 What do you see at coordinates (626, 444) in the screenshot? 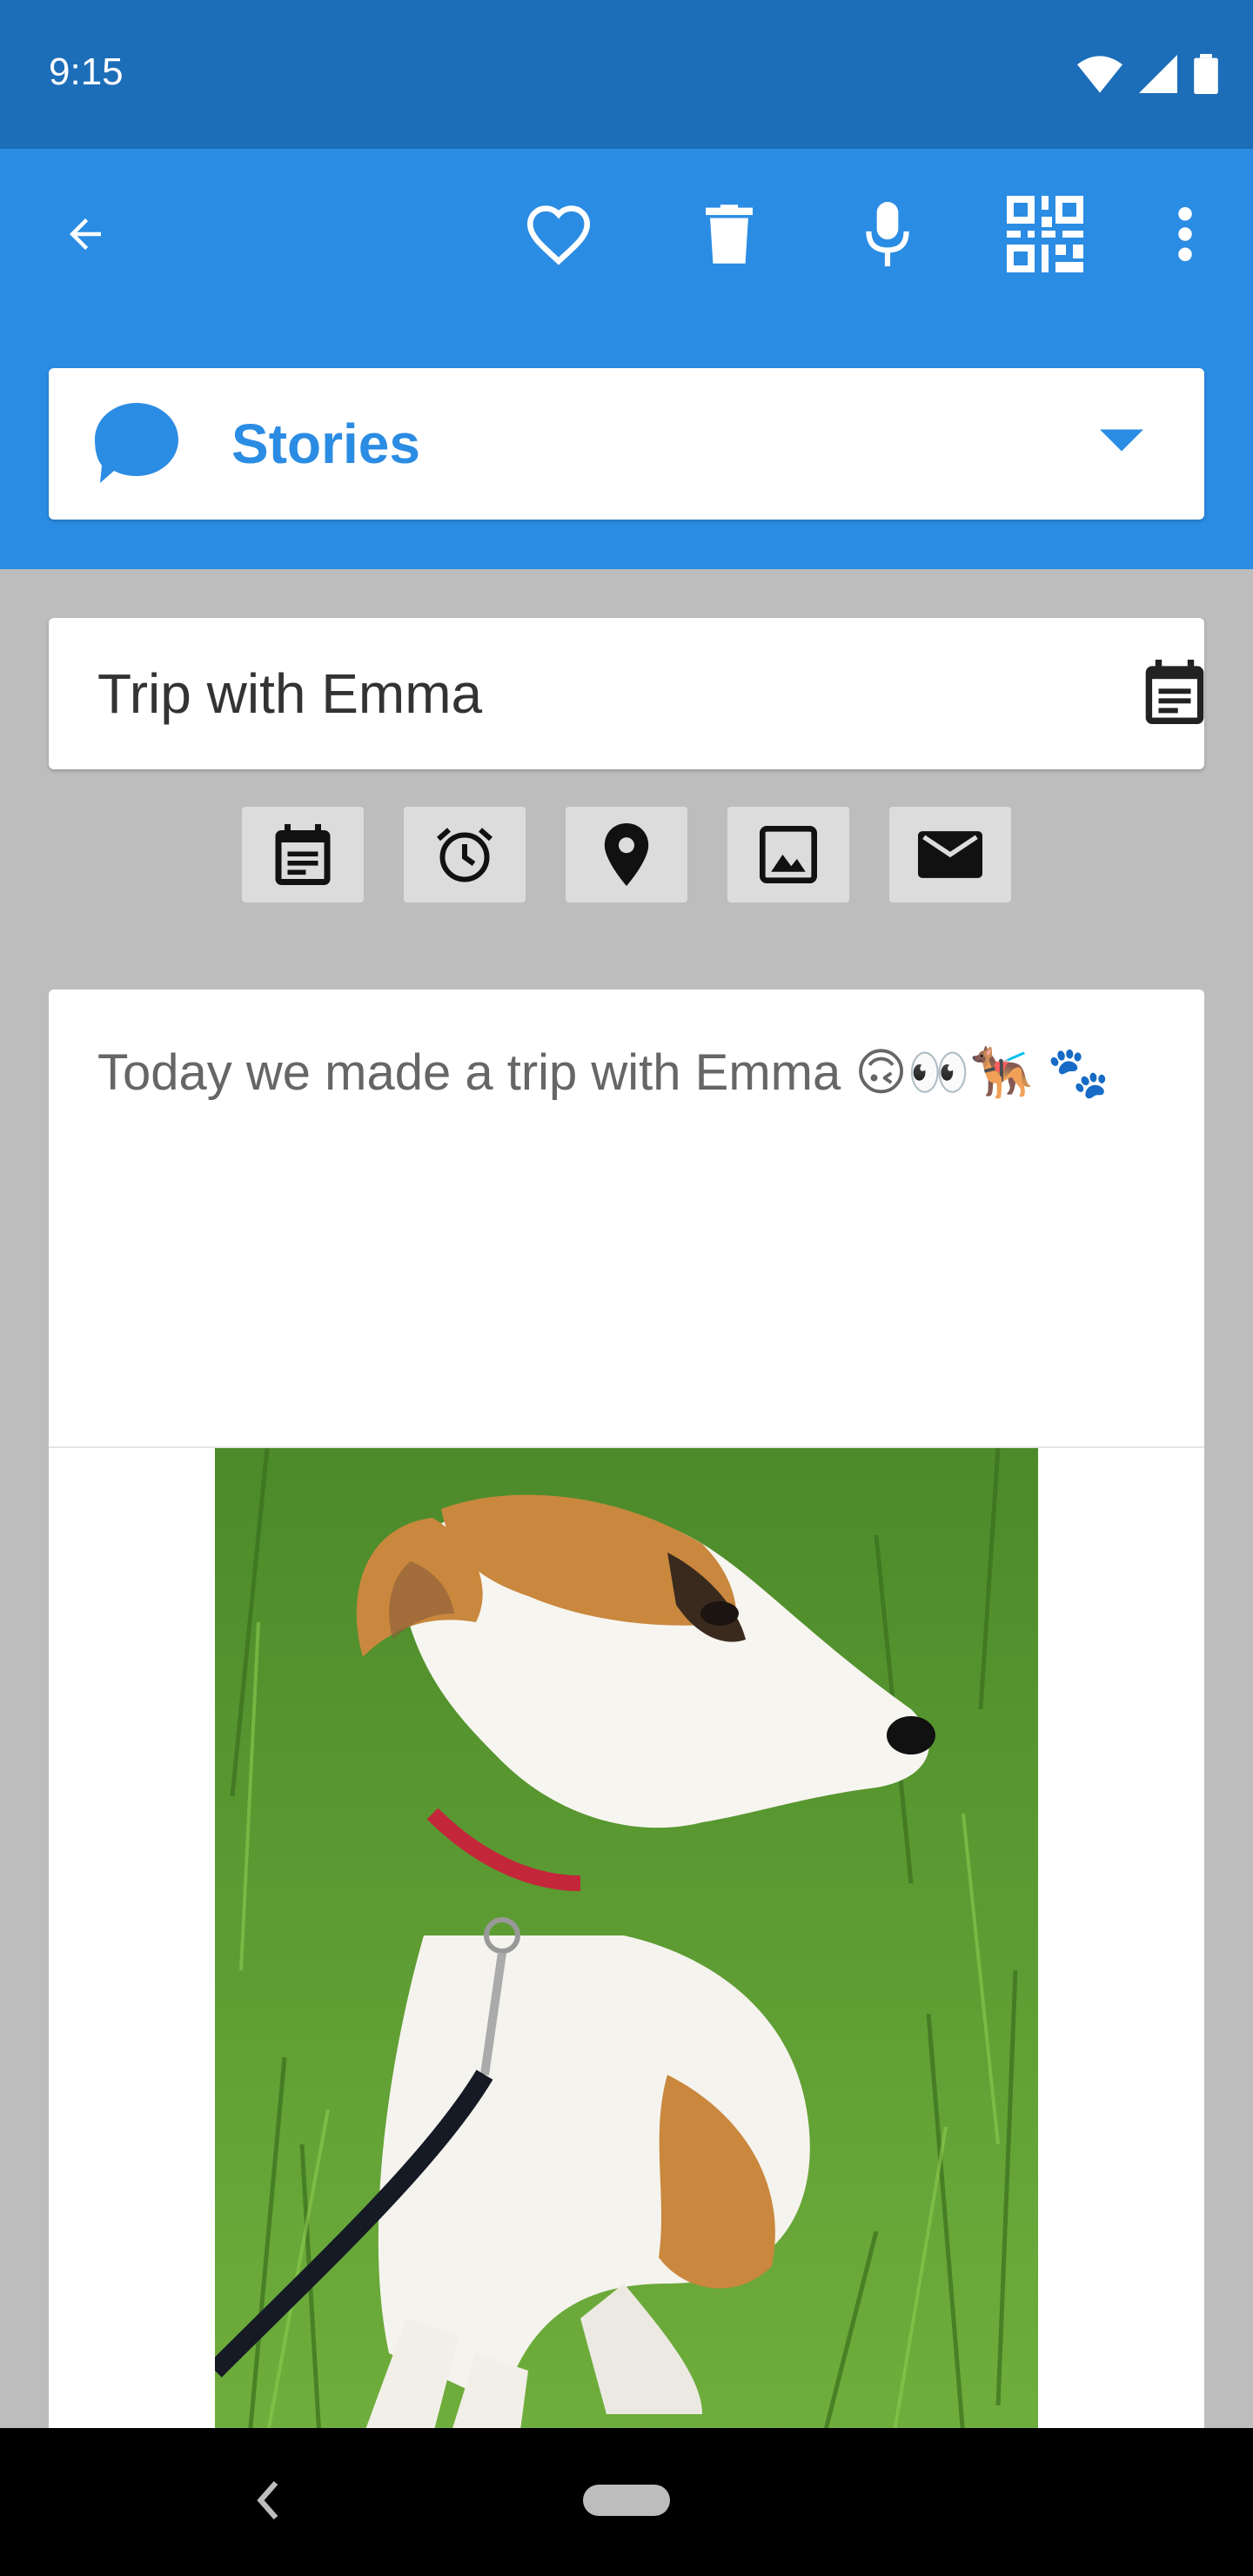
I see `category-dropdown: Stories` at bounding box center [626, 444].